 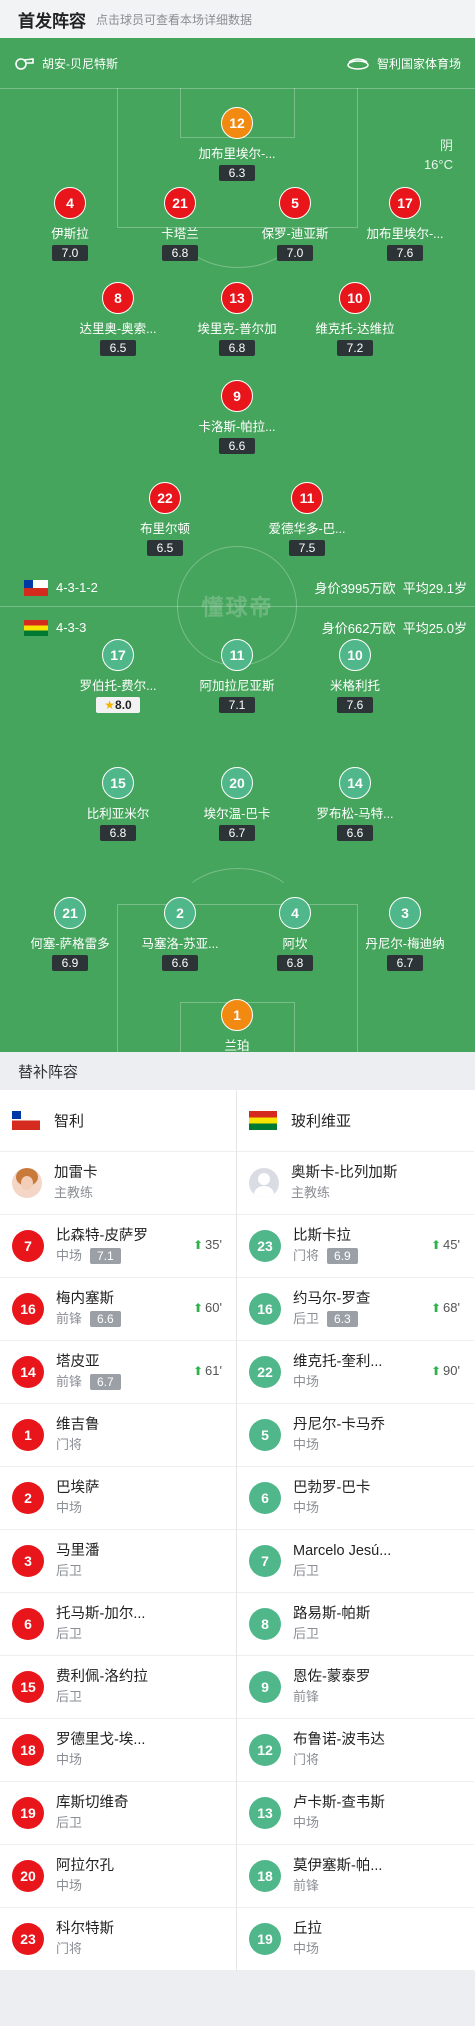 I want to click on sub-on-time: ⬆ 60', so click(x=207, y=1307).